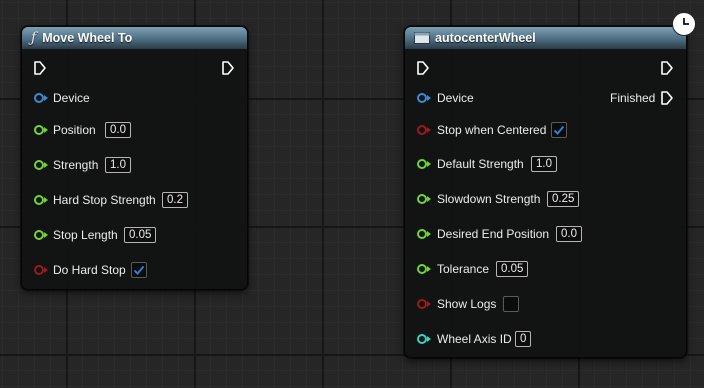  I want to click on pin-row-default-strength: Default Strength 1.0, so click(545, 164).